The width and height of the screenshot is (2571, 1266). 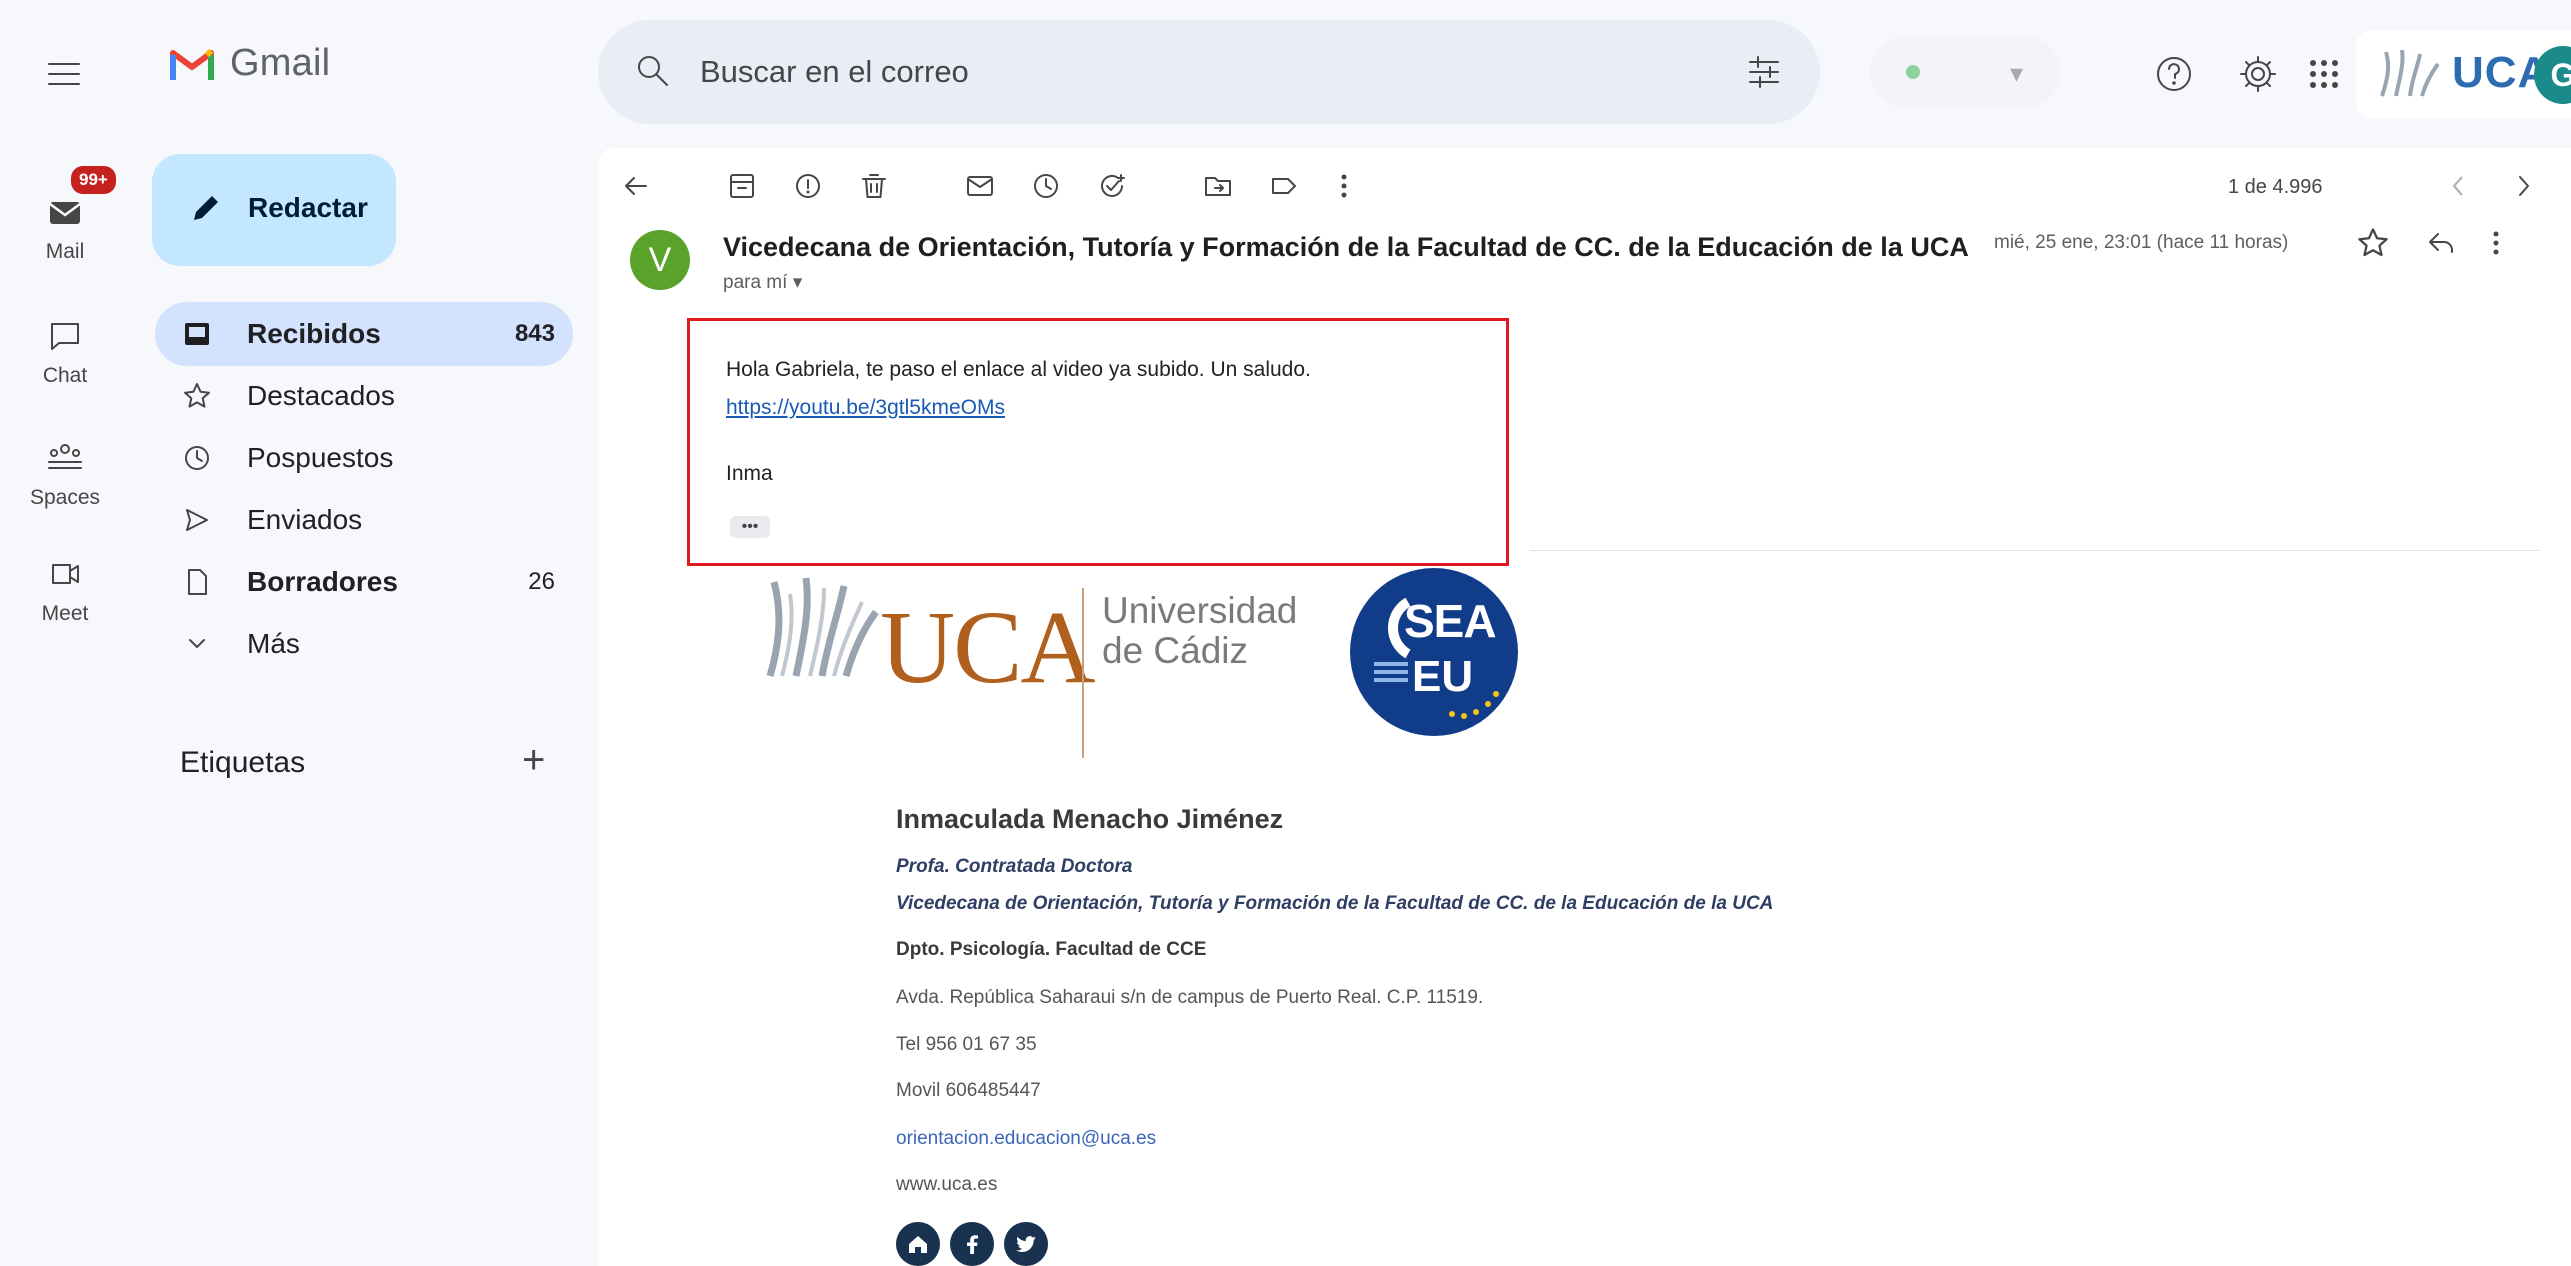 What do you see at coordinates (865, 408) in the screenshot?
I see `video-link: https://youtu.be/3gtl5kmeOMs` at bounding box center [865, 408].